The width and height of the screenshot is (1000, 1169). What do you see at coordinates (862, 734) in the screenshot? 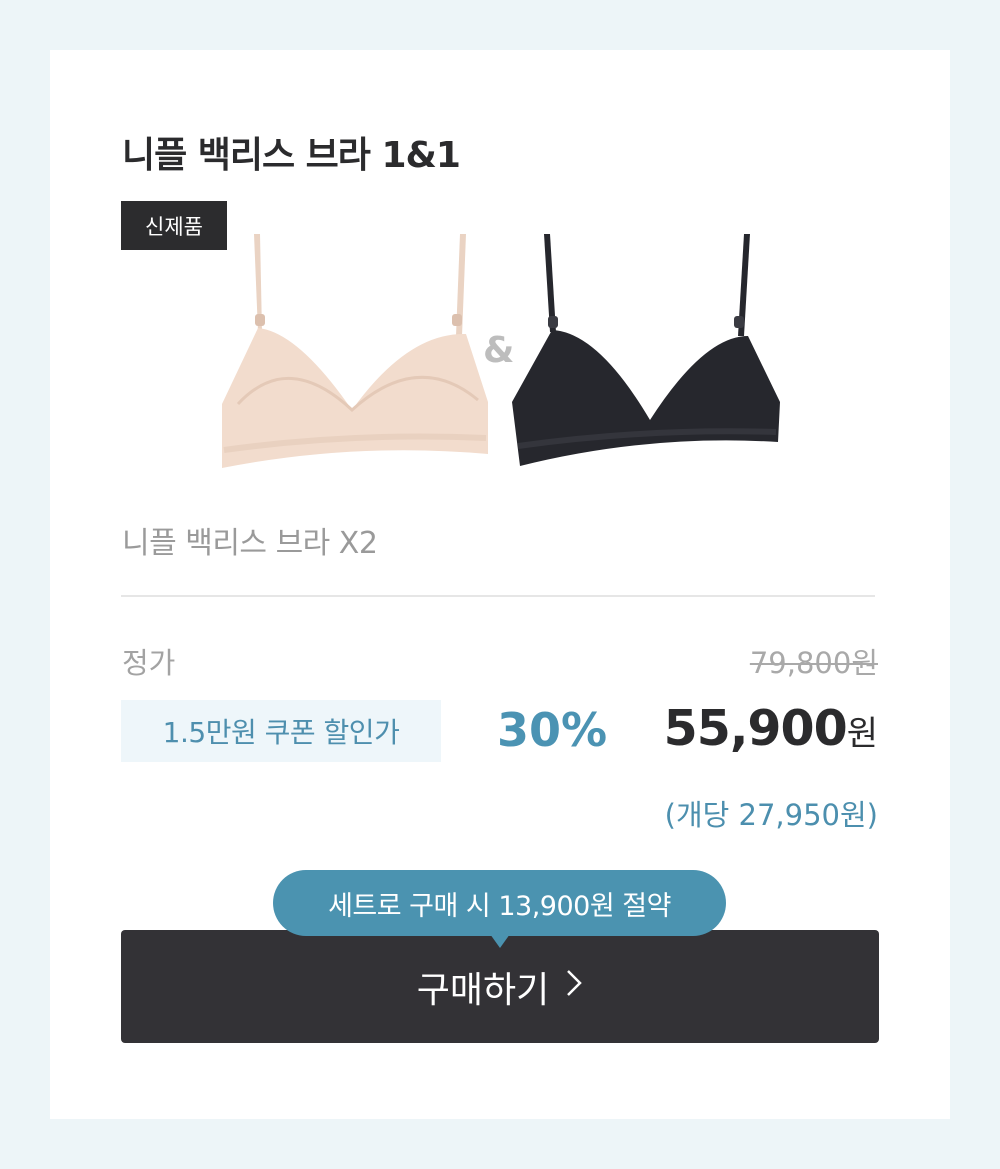
I see `sale-price-unit: 원` at bounding box center [862, 734].